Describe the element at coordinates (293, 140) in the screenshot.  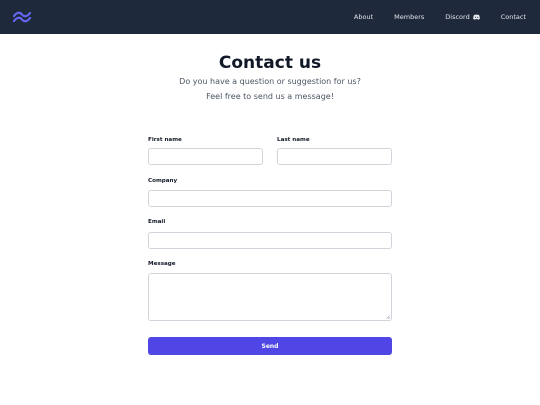
I see `last-name-label: Last name` at that location.